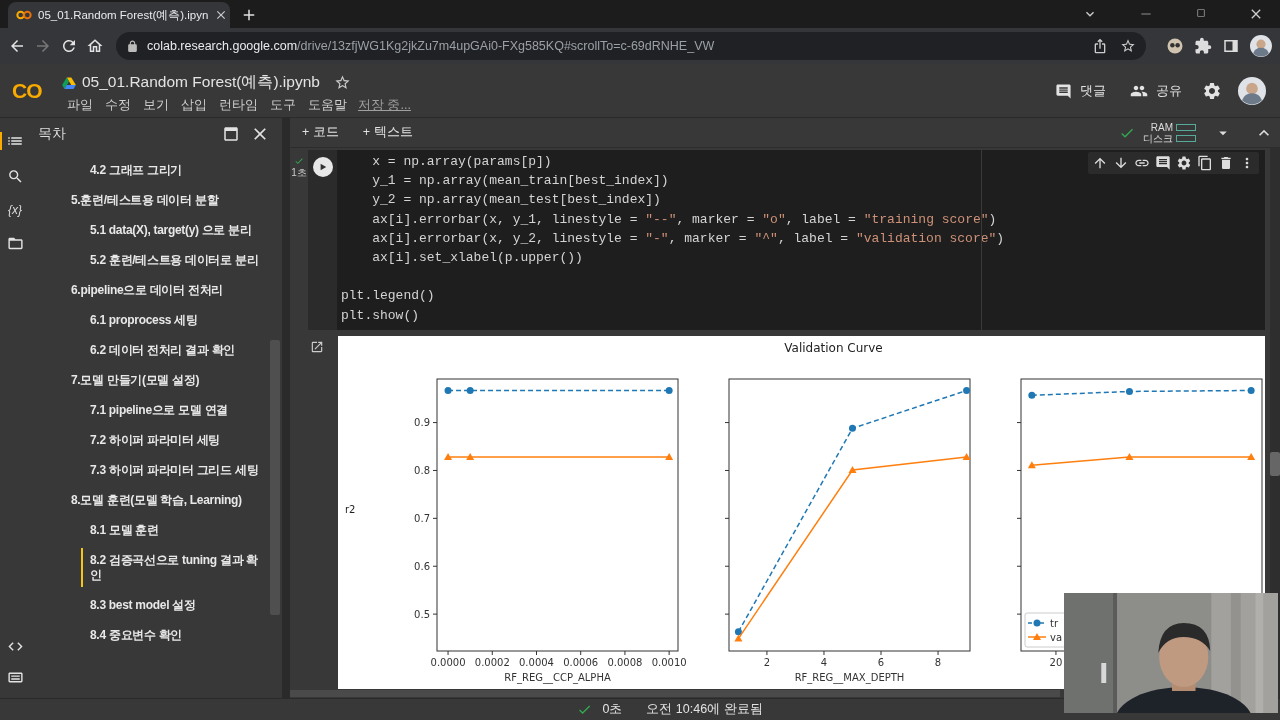 The image size is (1280, 720). What do you see at coordinates (684, 219) in the screenshot?
I see `code-line: ax[i].errorbar(x, y_1, linestyle = "--", marker = "o", label = "training score")` at bounding box center [684, 219].